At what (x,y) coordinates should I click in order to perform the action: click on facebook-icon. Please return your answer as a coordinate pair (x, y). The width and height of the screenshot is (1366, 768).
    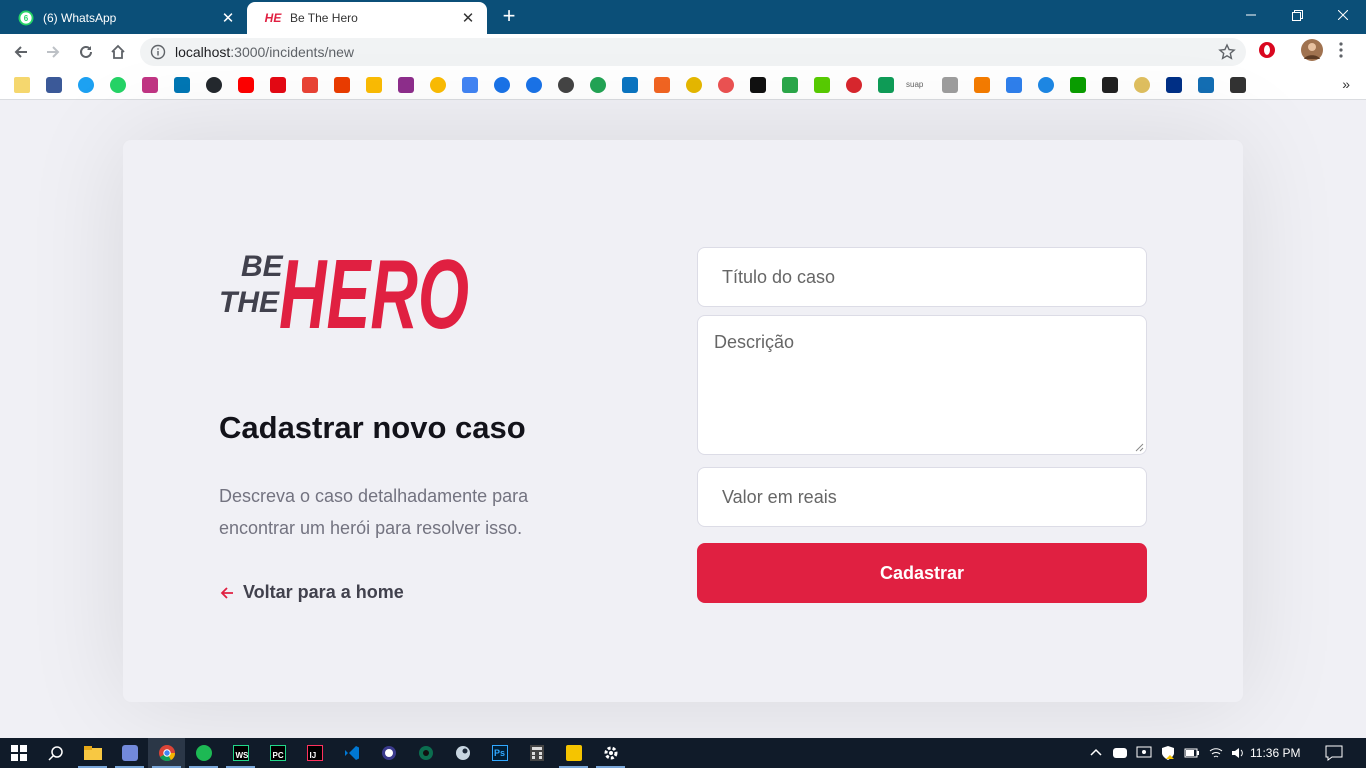
    Looking at the image, I should click on (54, 85).